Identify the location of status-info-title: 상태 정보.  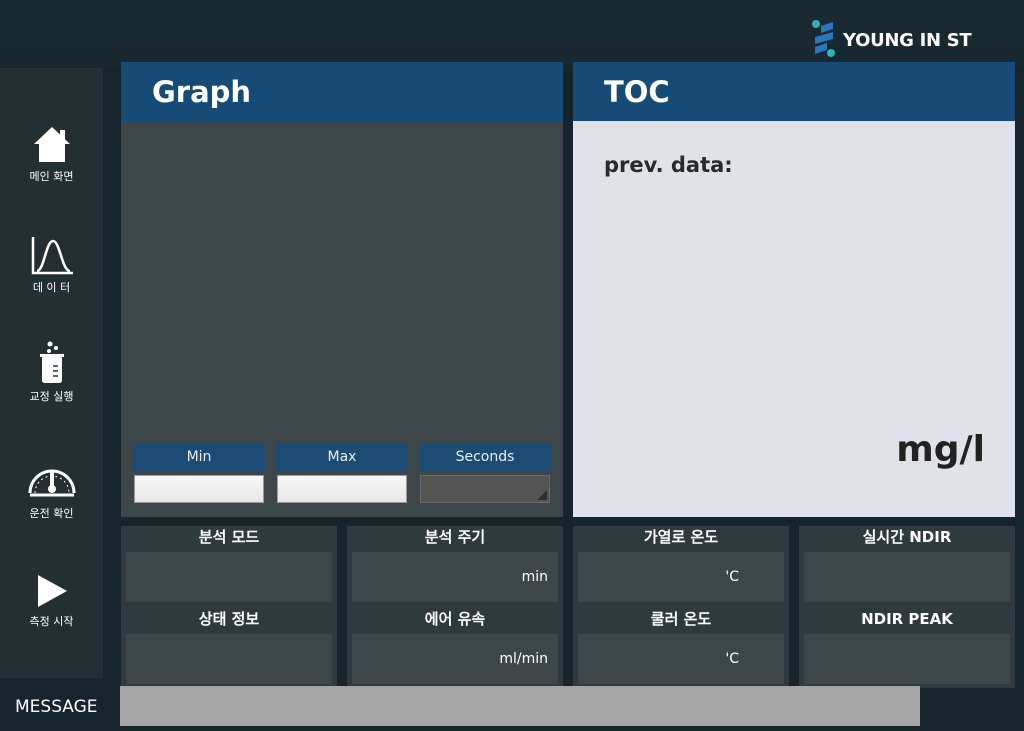
(229, 619).